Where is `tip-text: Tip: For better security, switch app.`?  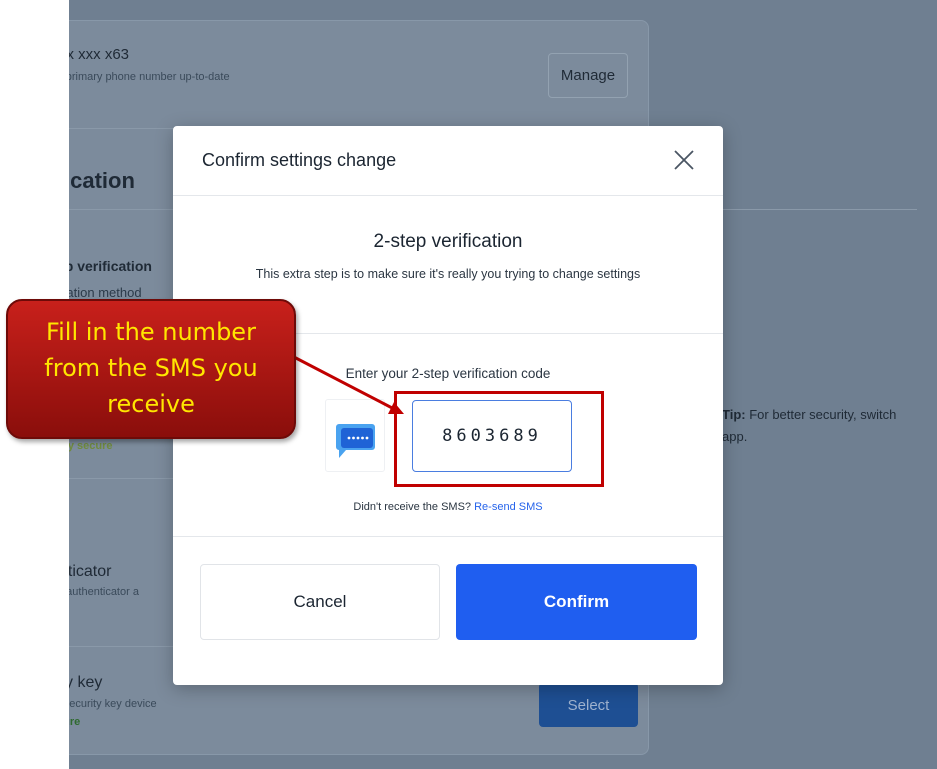 tip-text: Tip: For better security, switch app. is located at coordinates (809, 426).